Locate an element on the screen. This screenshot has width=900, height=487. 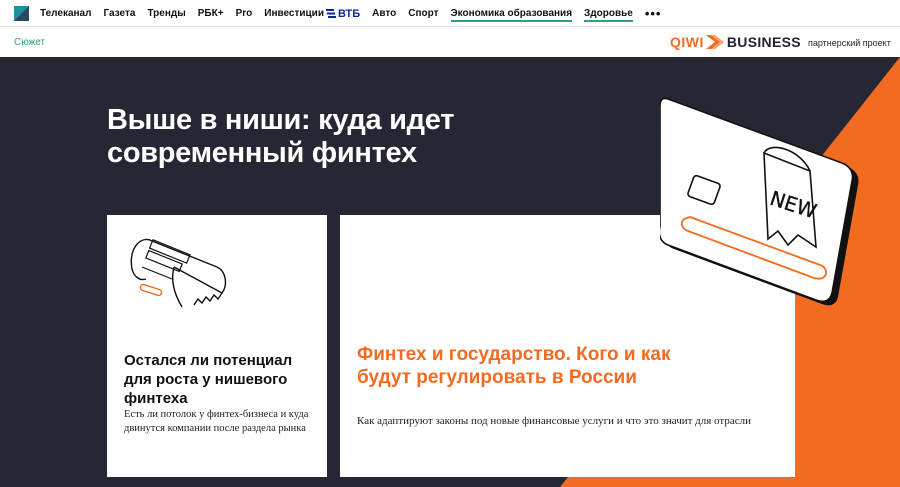
qiwi-business-logo: QIWI BUSINESS is located at coordinates (735, 42).